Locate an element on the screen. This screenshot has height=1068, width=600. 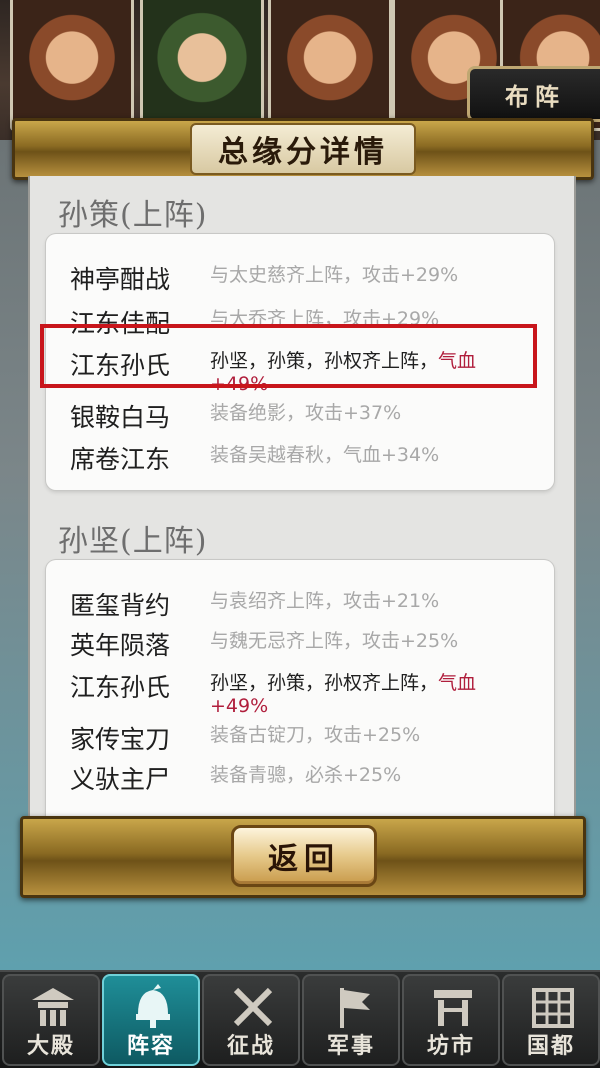
nav-item-capital: 国都 is located at coordinates (551, 1020).